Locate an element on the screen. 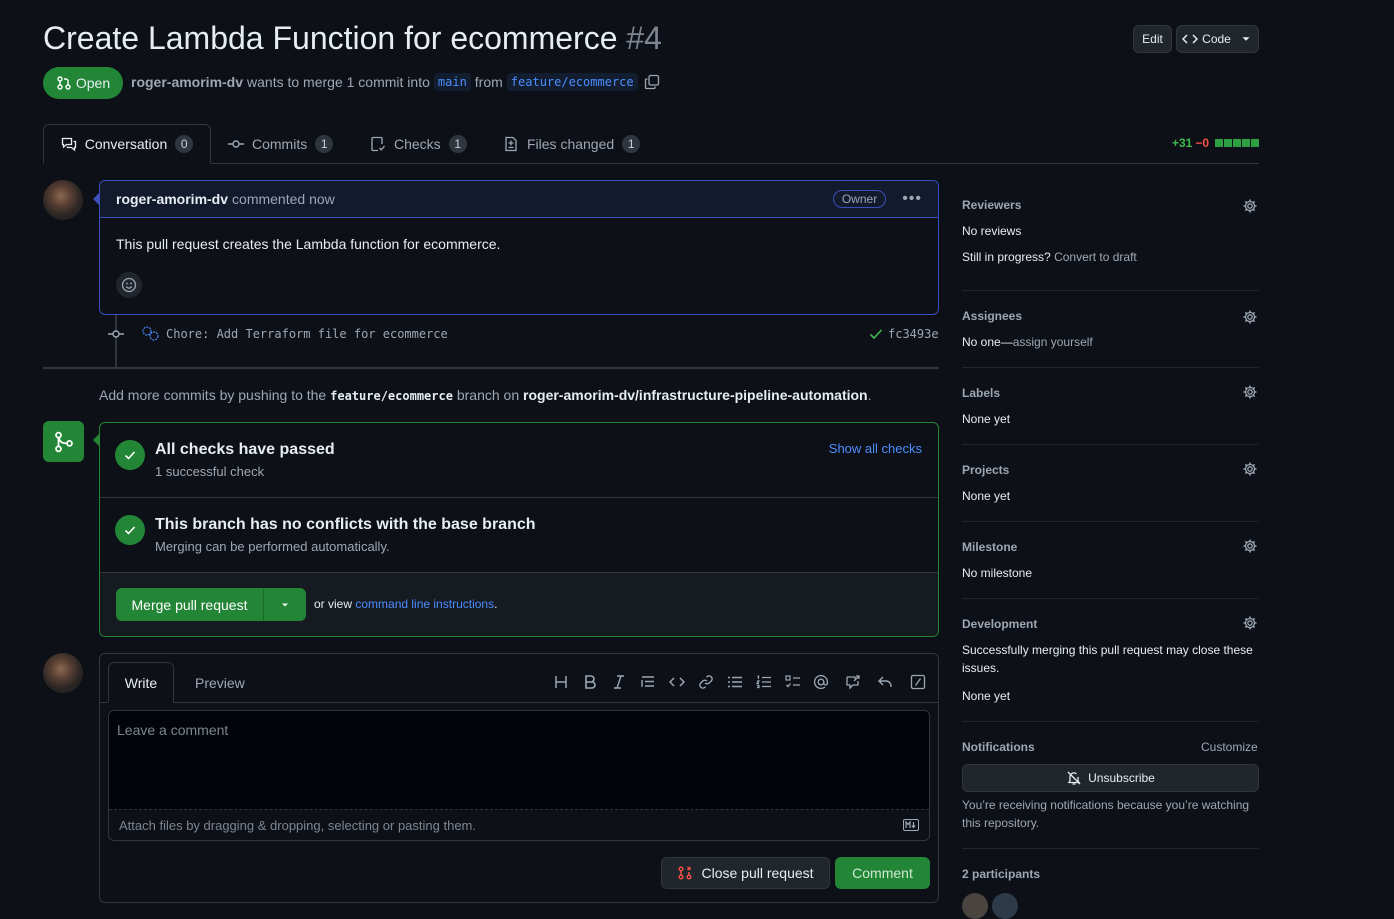  add-reaction-button is located at coordinates (129, 285).